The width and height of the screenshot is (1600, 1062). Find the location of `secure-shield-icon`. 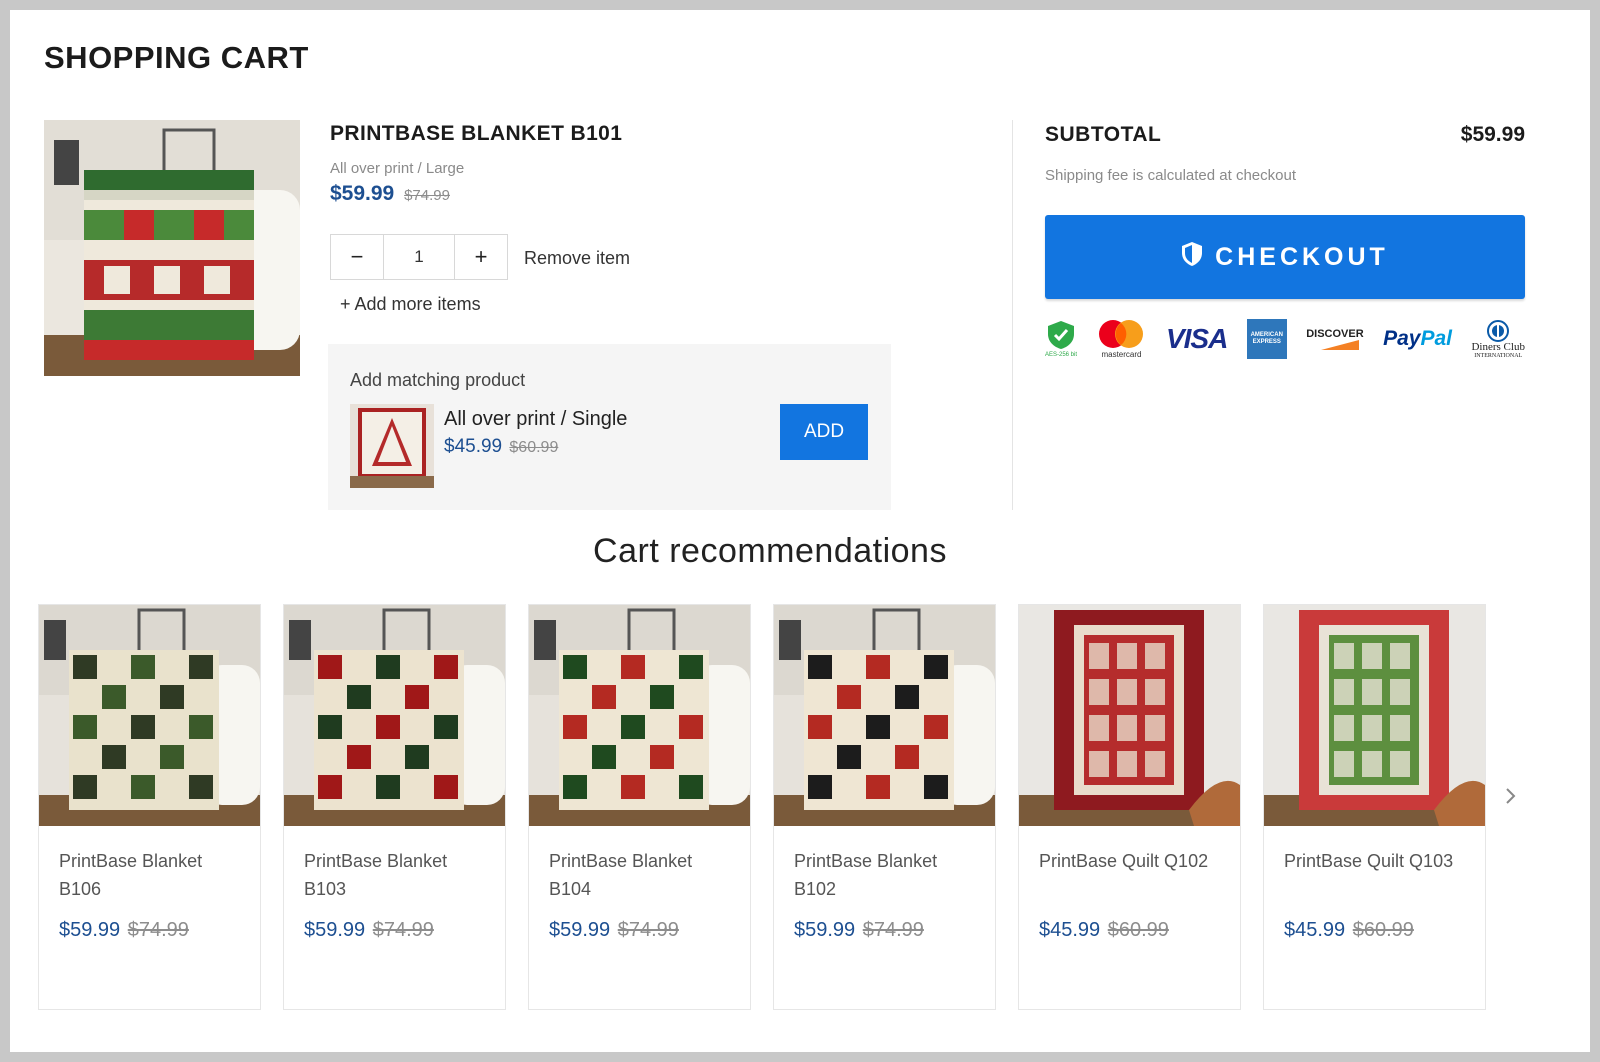

secure-shield-icon is located at coordinates (1061, 335).